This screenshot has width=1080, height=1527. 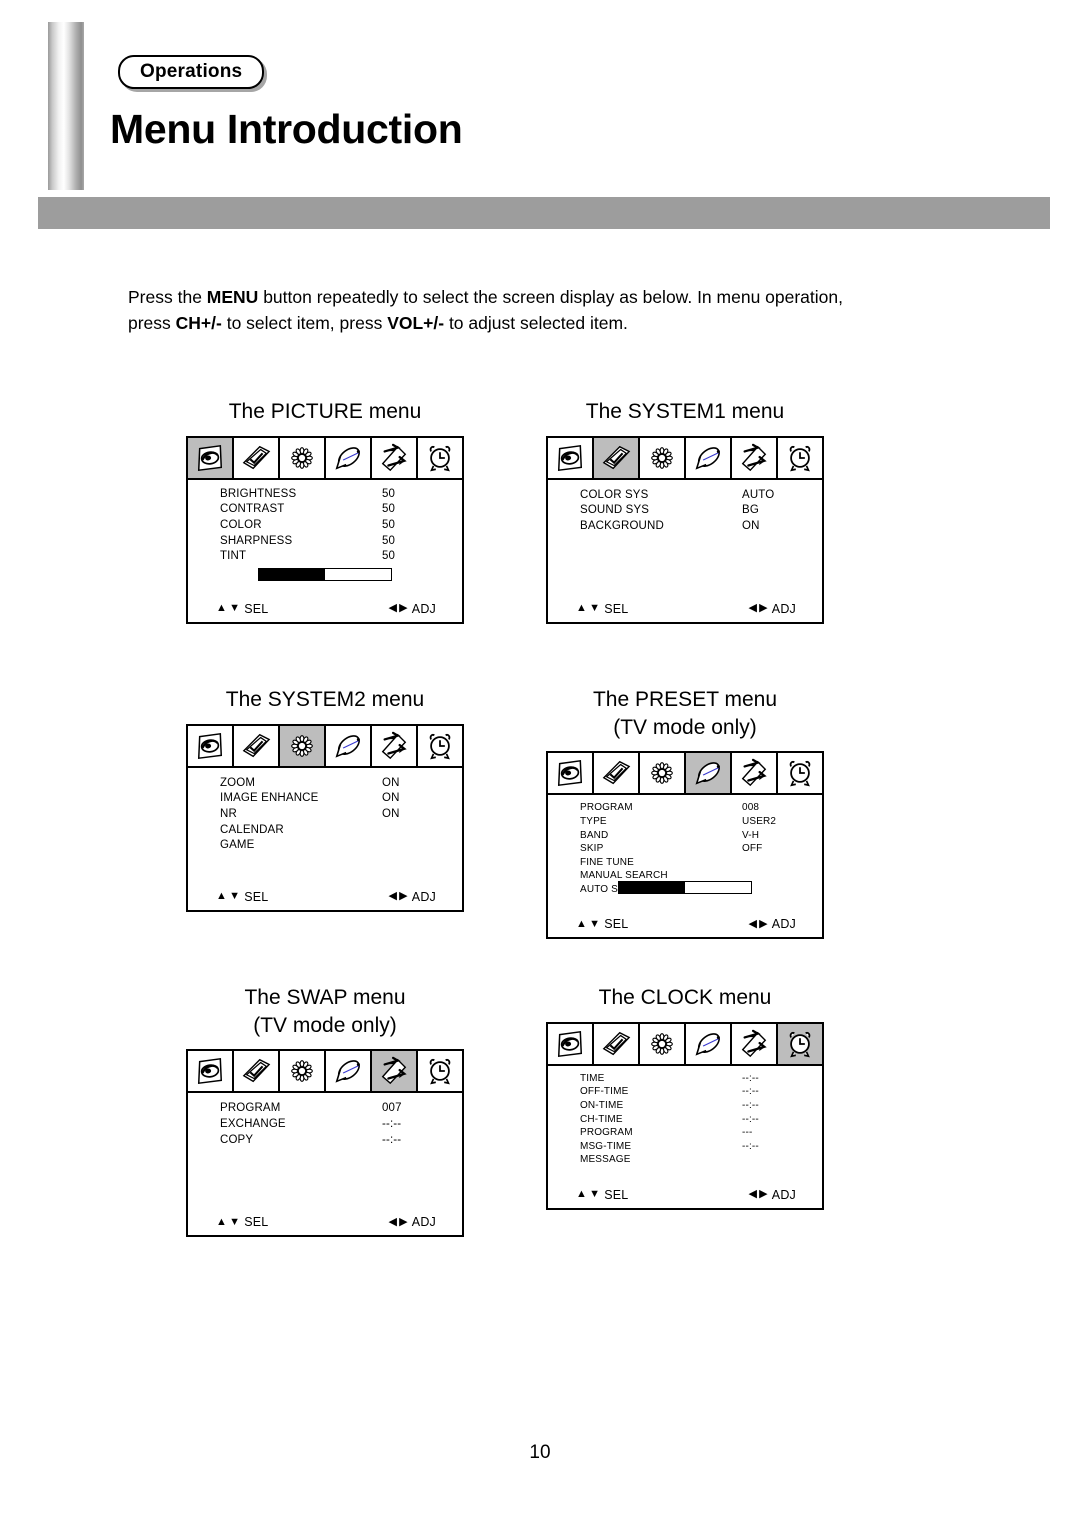 I want to click on osd-row: BAND V-H, so click(x=685, y=836).